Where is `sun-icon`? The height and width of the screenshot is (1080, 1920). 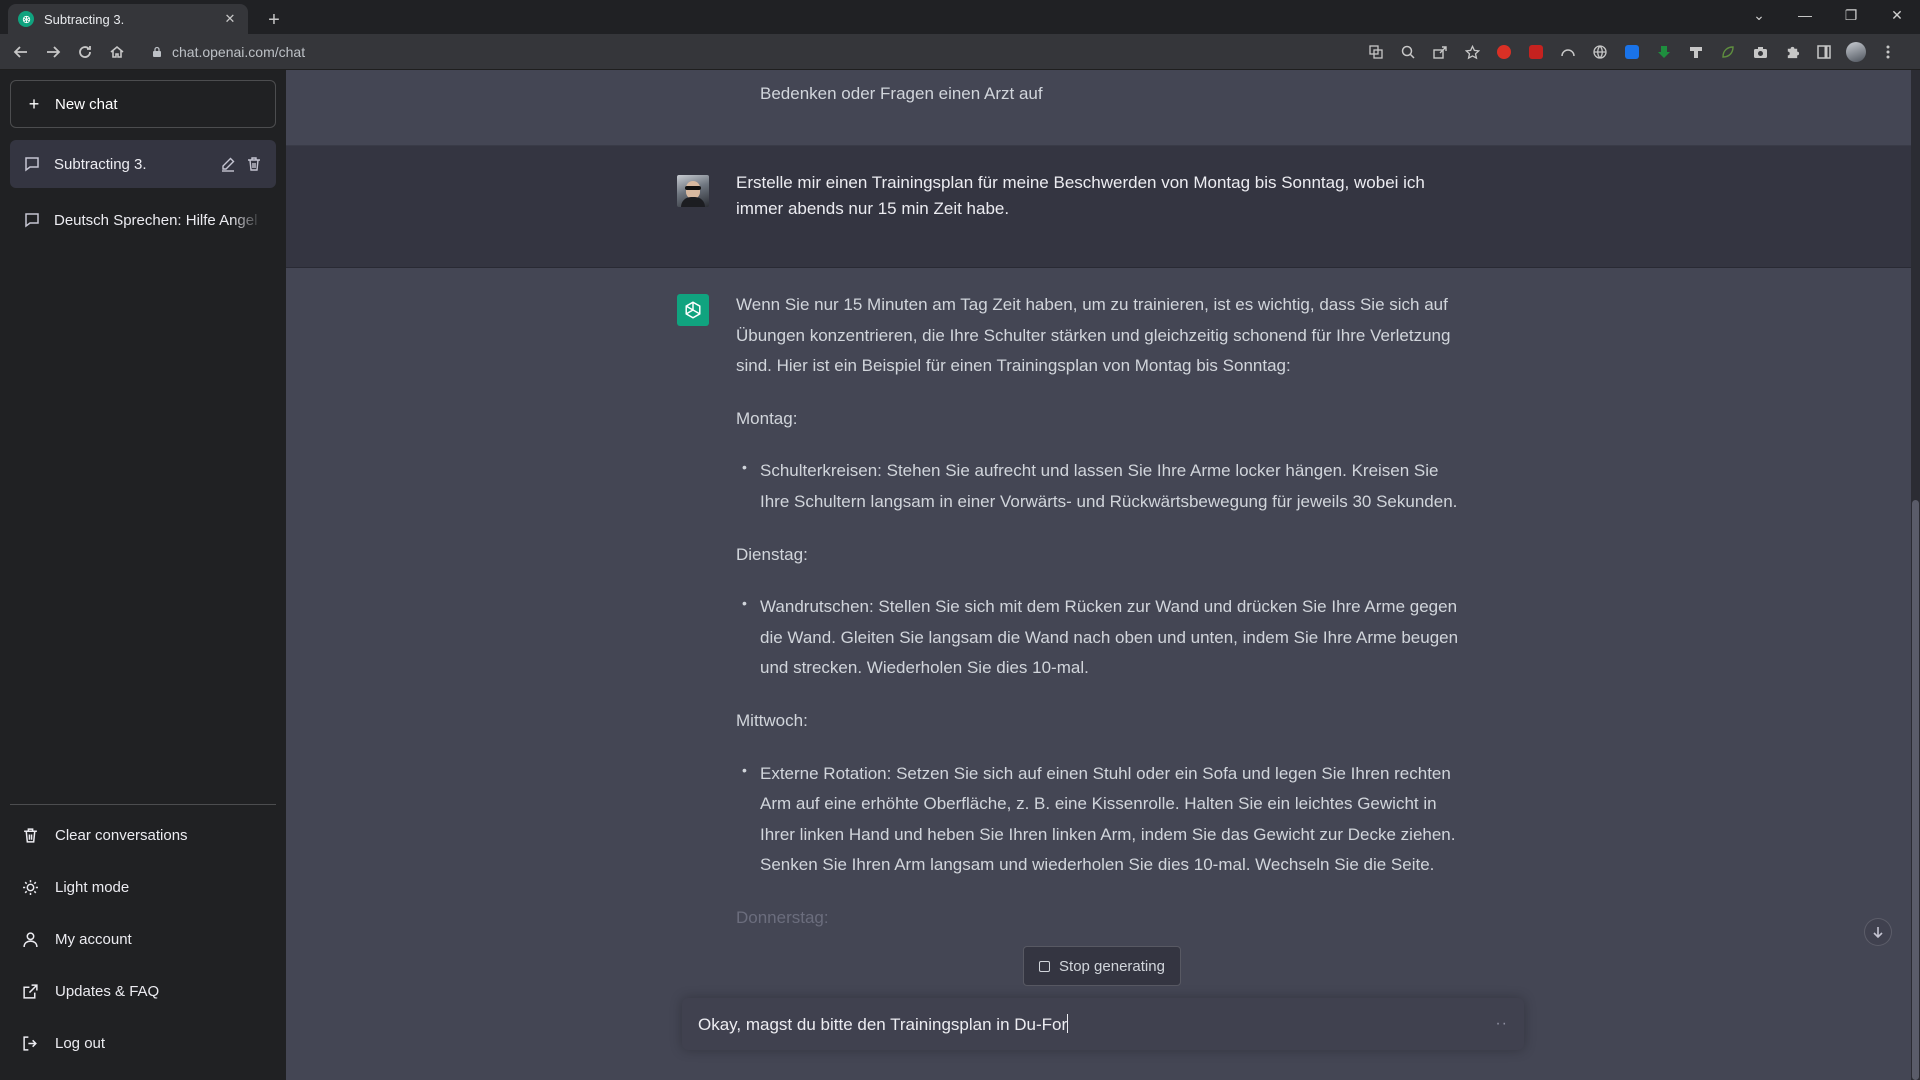 sun-icon is located at coordinates (30, 887).